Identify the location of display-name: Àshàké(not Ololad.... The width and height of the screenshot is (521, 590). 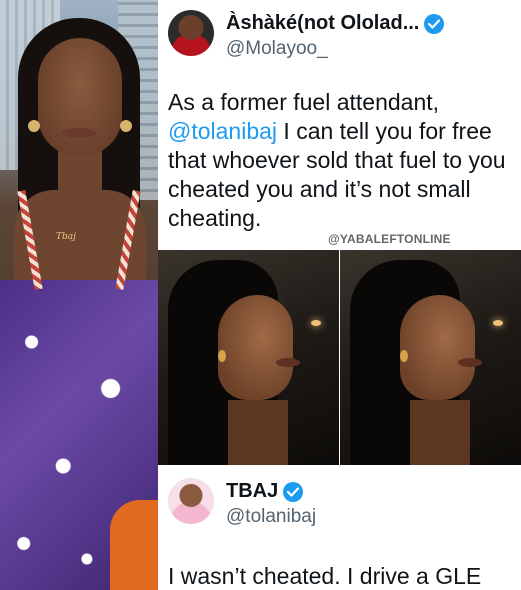
(322, 23).